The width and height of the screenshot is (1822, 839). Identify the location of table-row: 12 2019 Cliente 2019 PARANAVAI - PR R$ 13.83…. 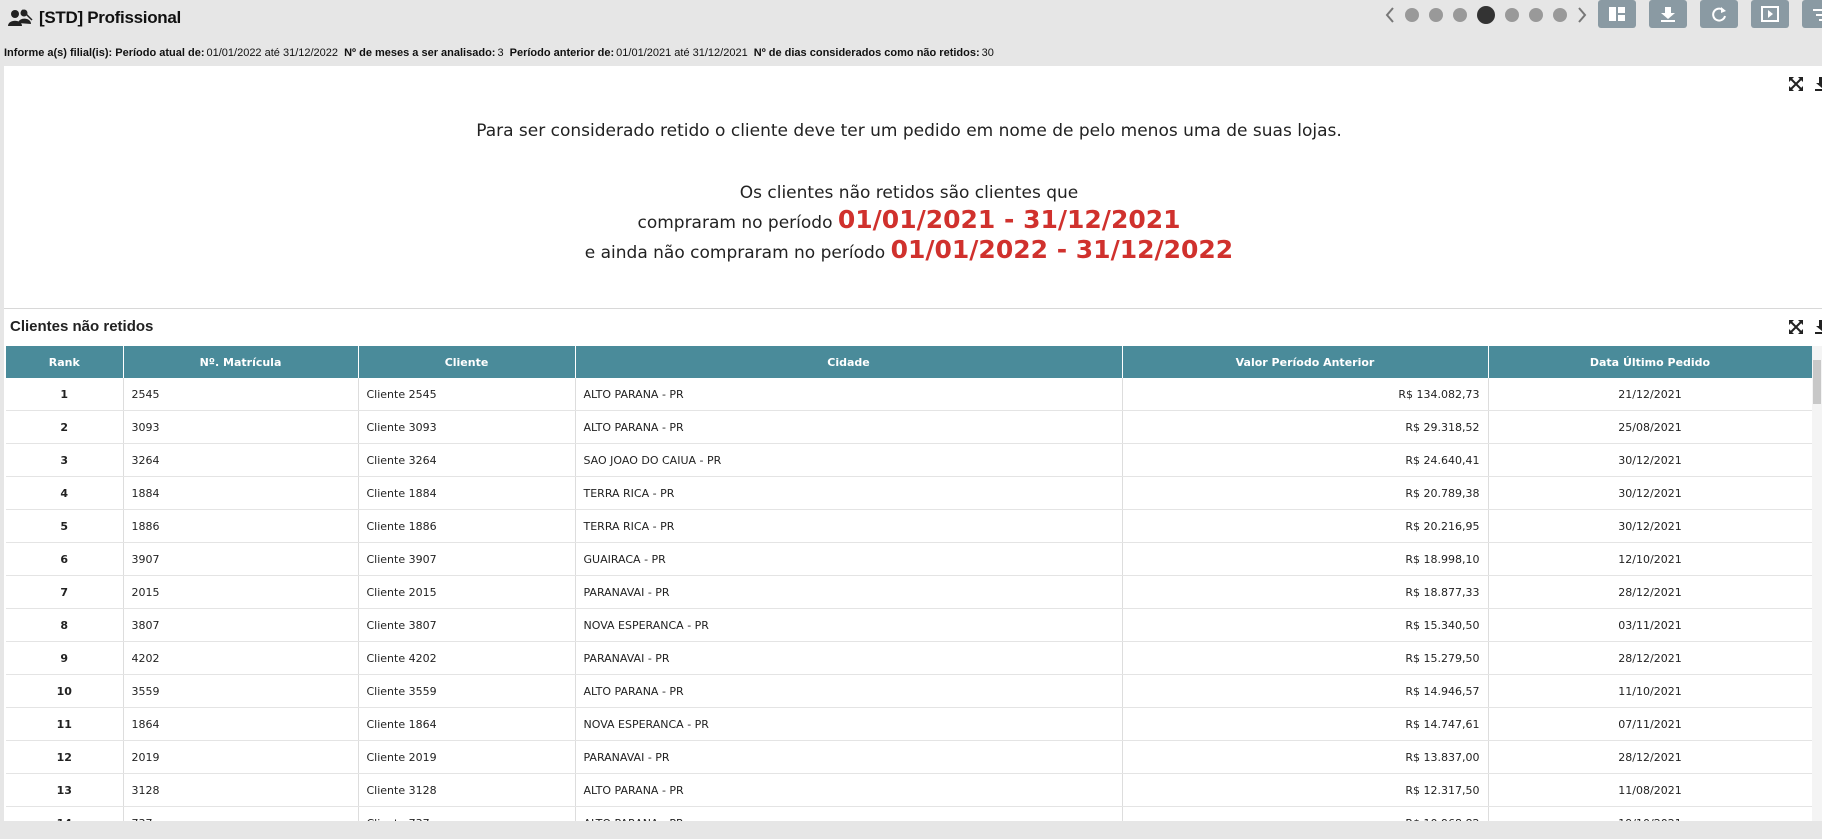
(909, 757).